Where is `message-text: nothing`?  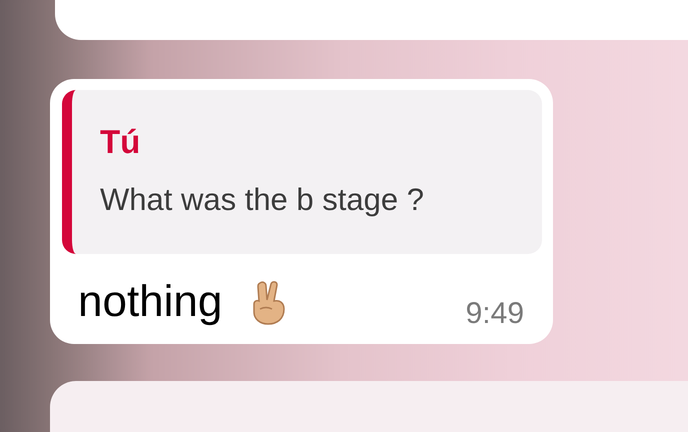
message-text: nothing is located at coordinates (150, 302).